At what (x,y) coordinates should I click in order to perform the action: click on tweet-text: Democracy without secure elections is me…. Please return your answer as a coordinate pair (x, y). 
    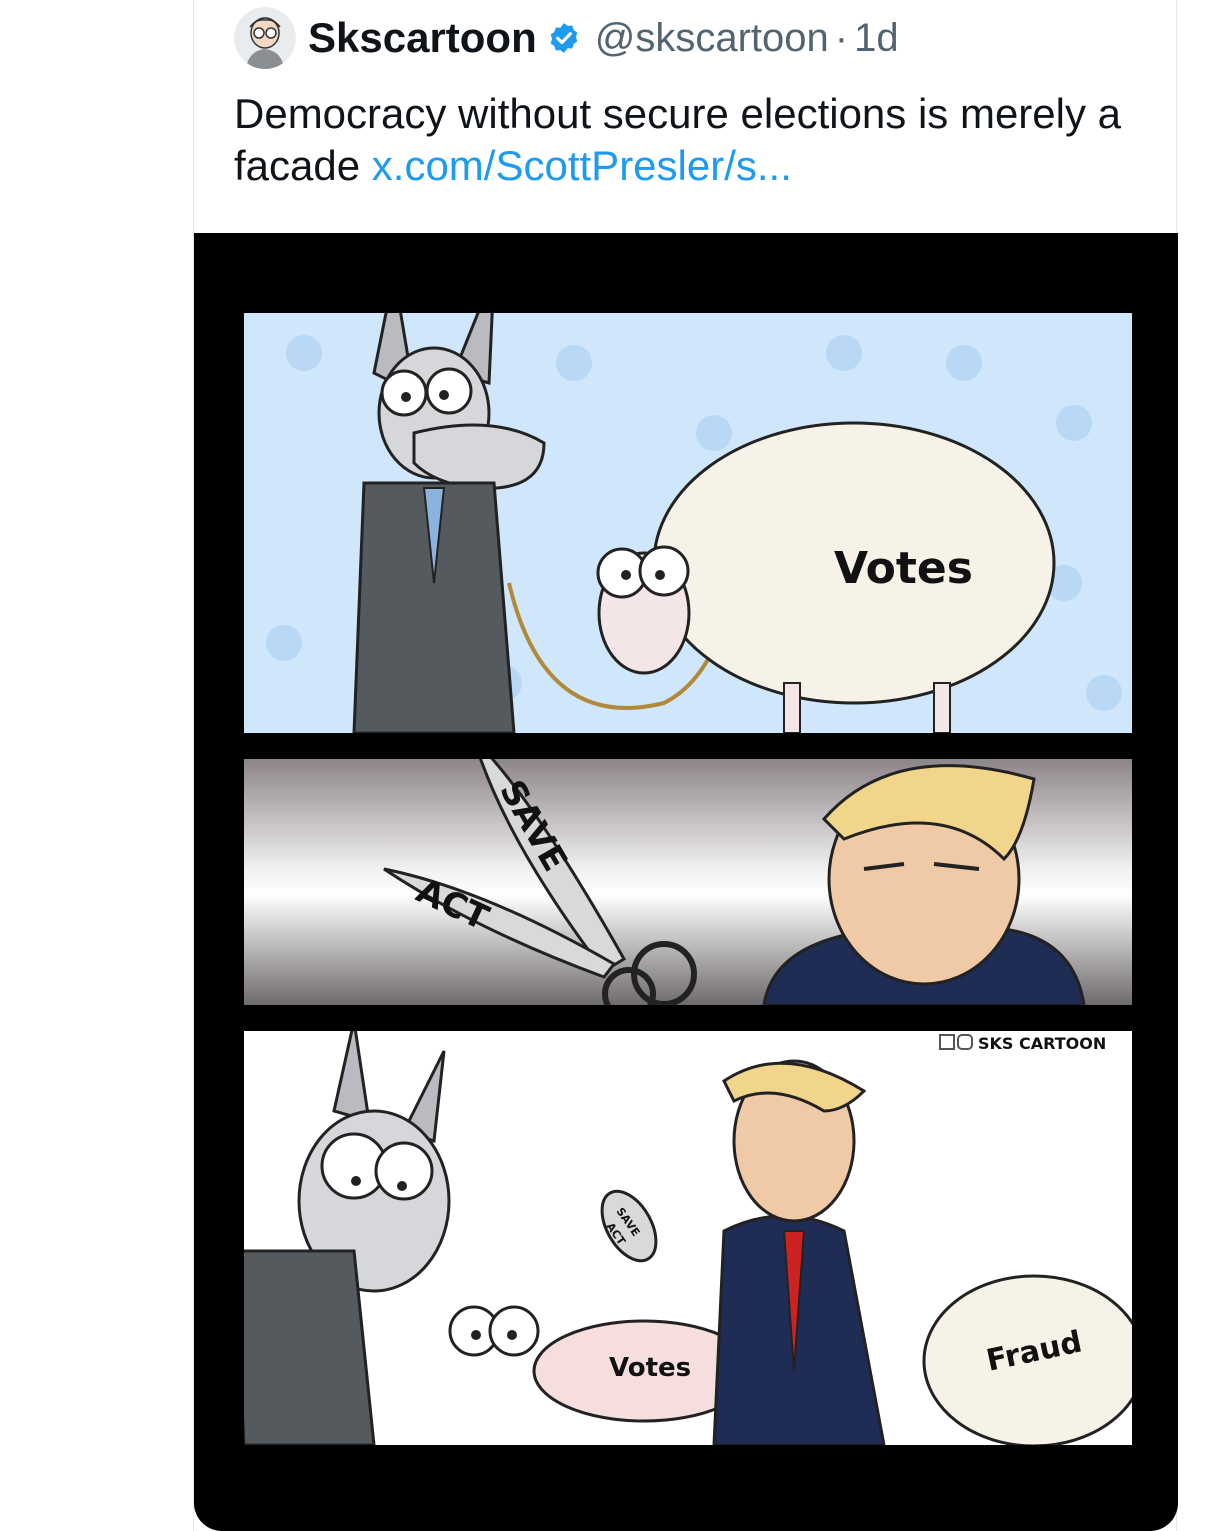
    Looking at the image, I should click on (684, 140).